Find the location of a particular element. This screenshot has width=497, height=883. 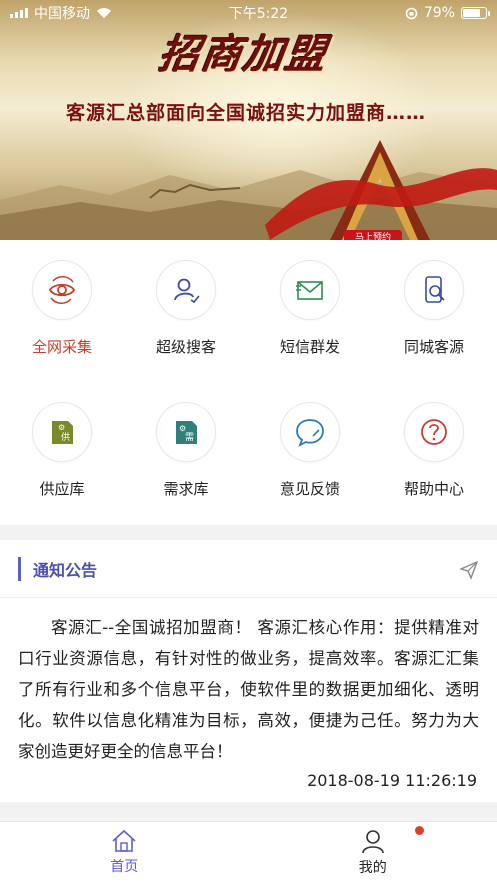

supply-icon: ⚙ 供 is located at coordinates (62, 432).